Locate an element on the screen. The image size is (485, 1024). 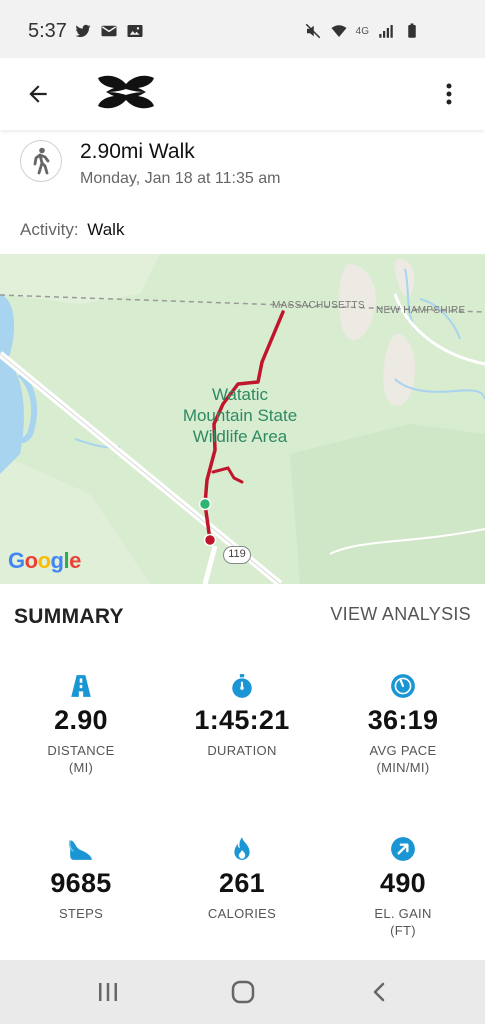
activity-row: Activity: Walk is located at coordinates (72, 230).